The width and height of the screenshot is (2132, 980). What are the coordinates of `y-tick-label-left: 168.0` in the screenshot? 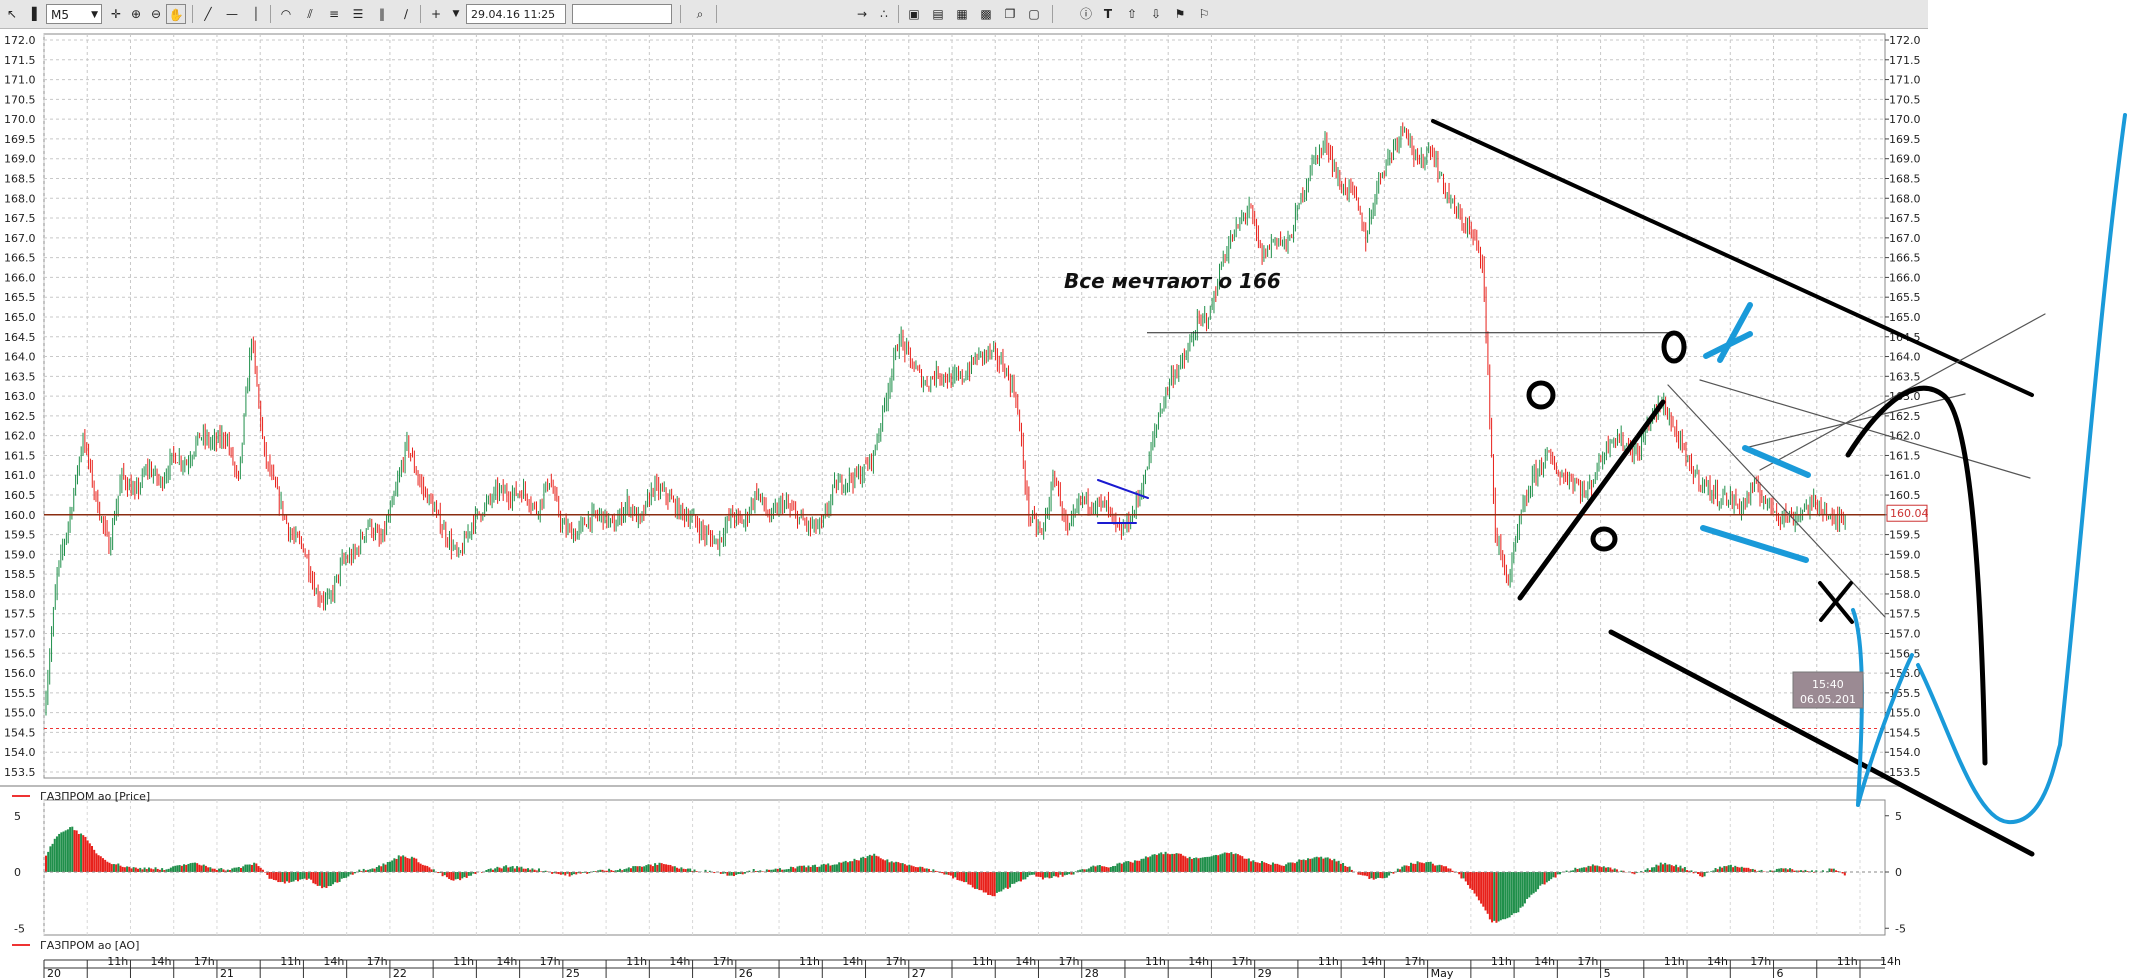 It's located at (20, 198).